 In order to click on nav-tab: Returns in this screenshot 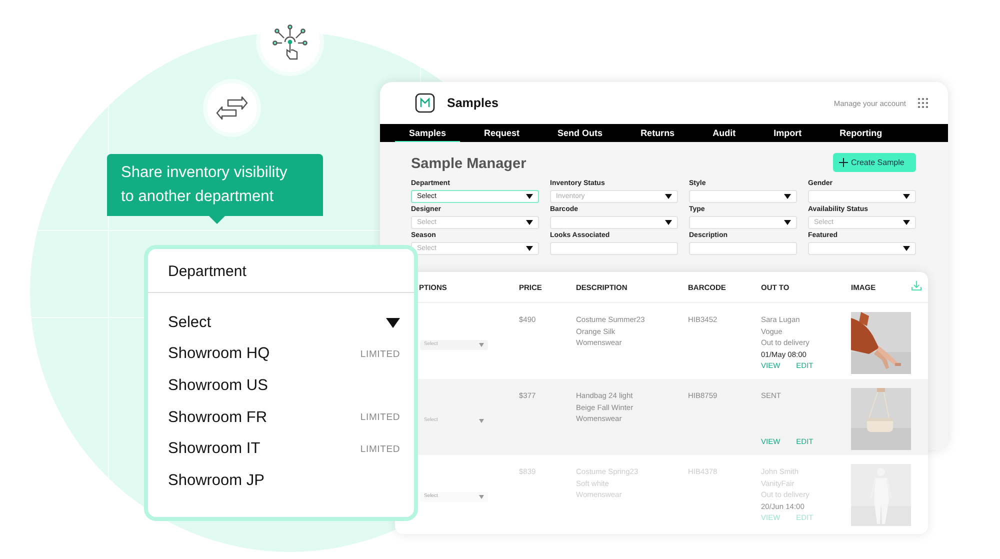, I will do `click(657, 134)`.